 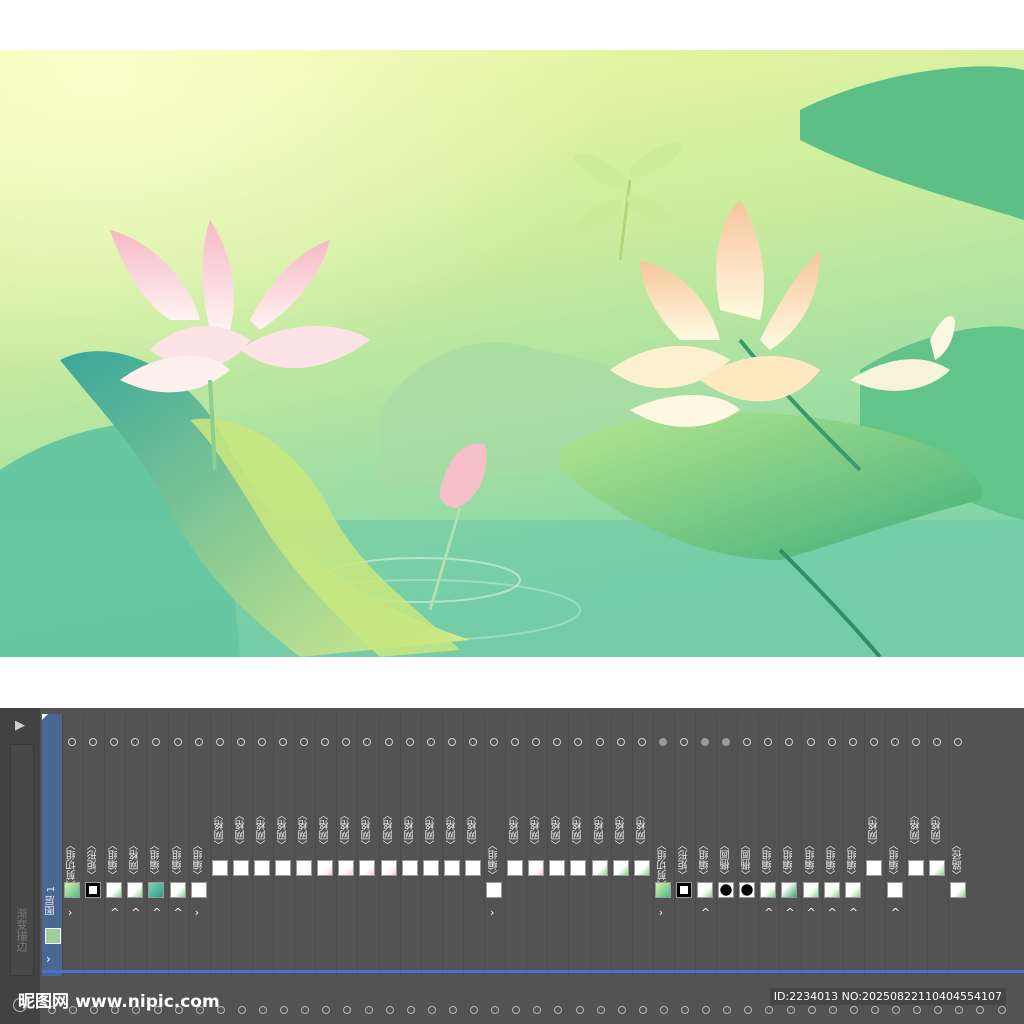 I want to click on sublayer-row: 〈剪切组〉 ›, so click(x=72, y=845).